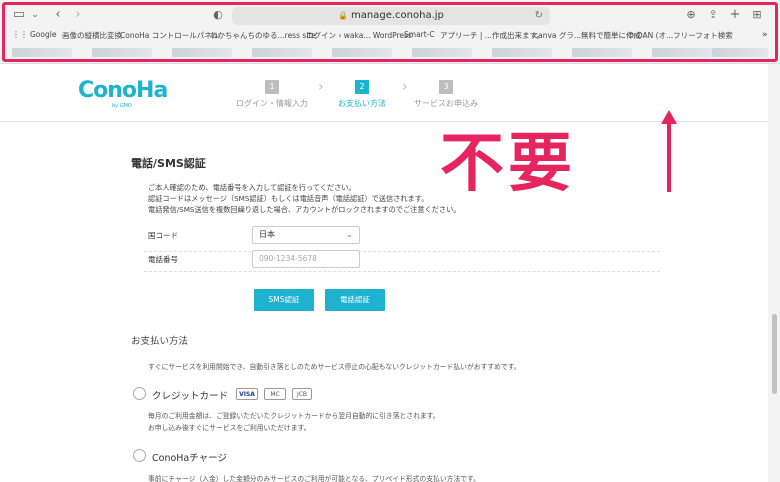 This screenshot has width=780, height=482. I want to click on step-3: 3 サービスお申込み, so click(446, 91).